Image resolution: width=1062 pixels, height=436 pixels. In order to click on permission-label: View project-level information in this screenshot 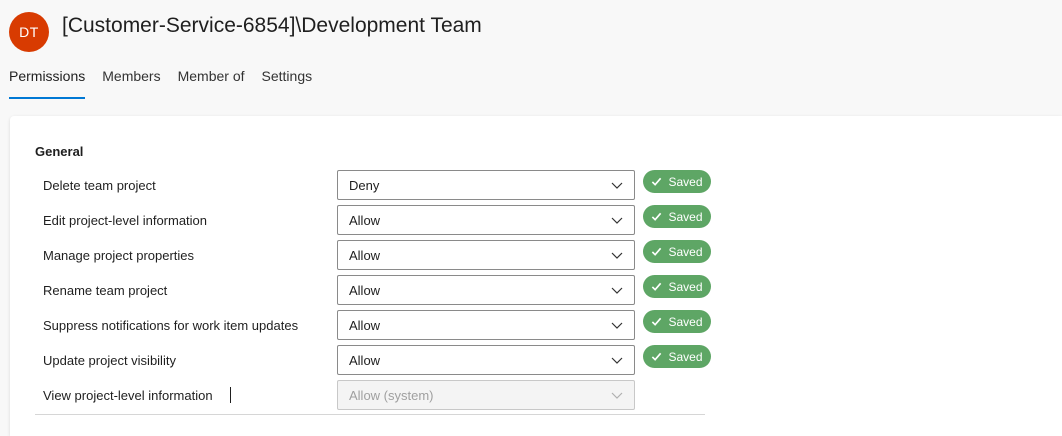, I will do `click(128, 395)`.